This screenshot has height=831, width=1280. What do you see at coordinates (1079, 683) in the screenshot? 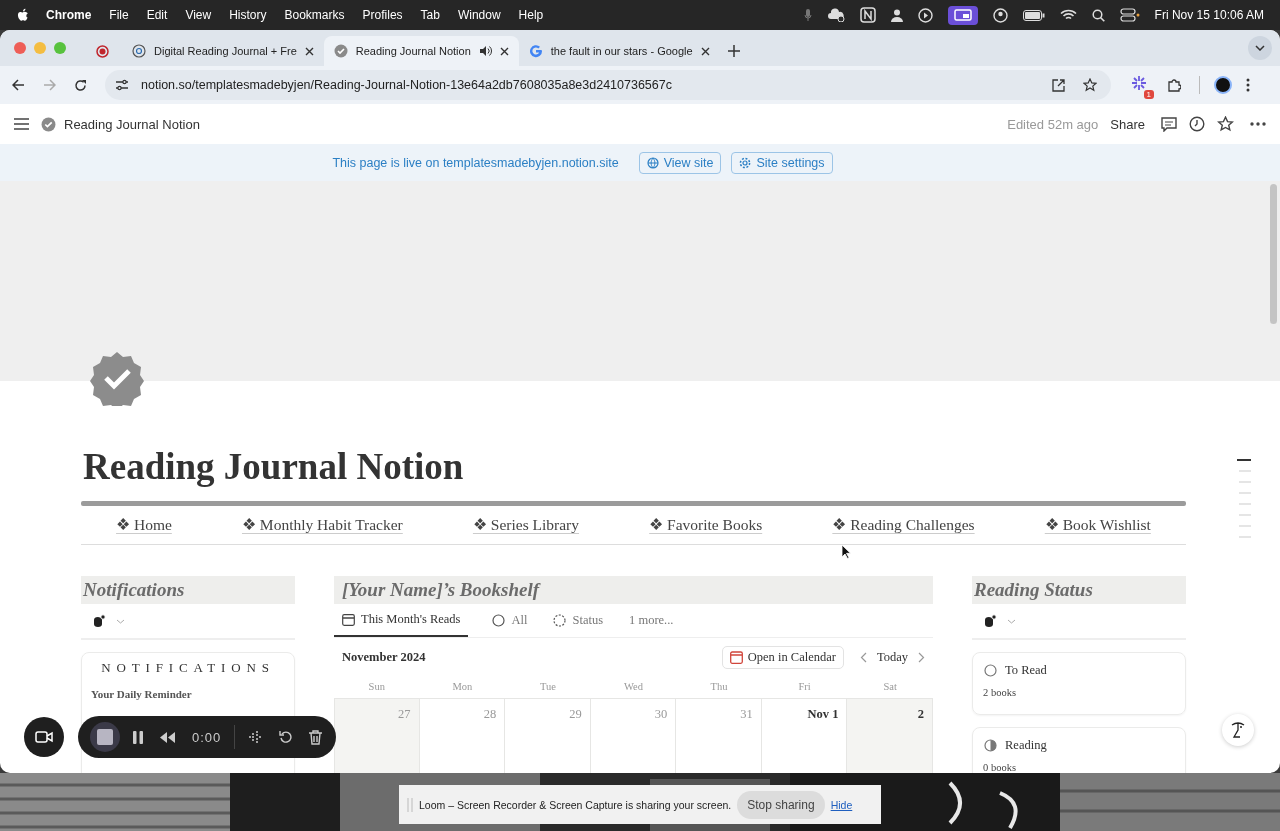
I see `status-card: To Read 2 books` at bounding box center [1079, 683].